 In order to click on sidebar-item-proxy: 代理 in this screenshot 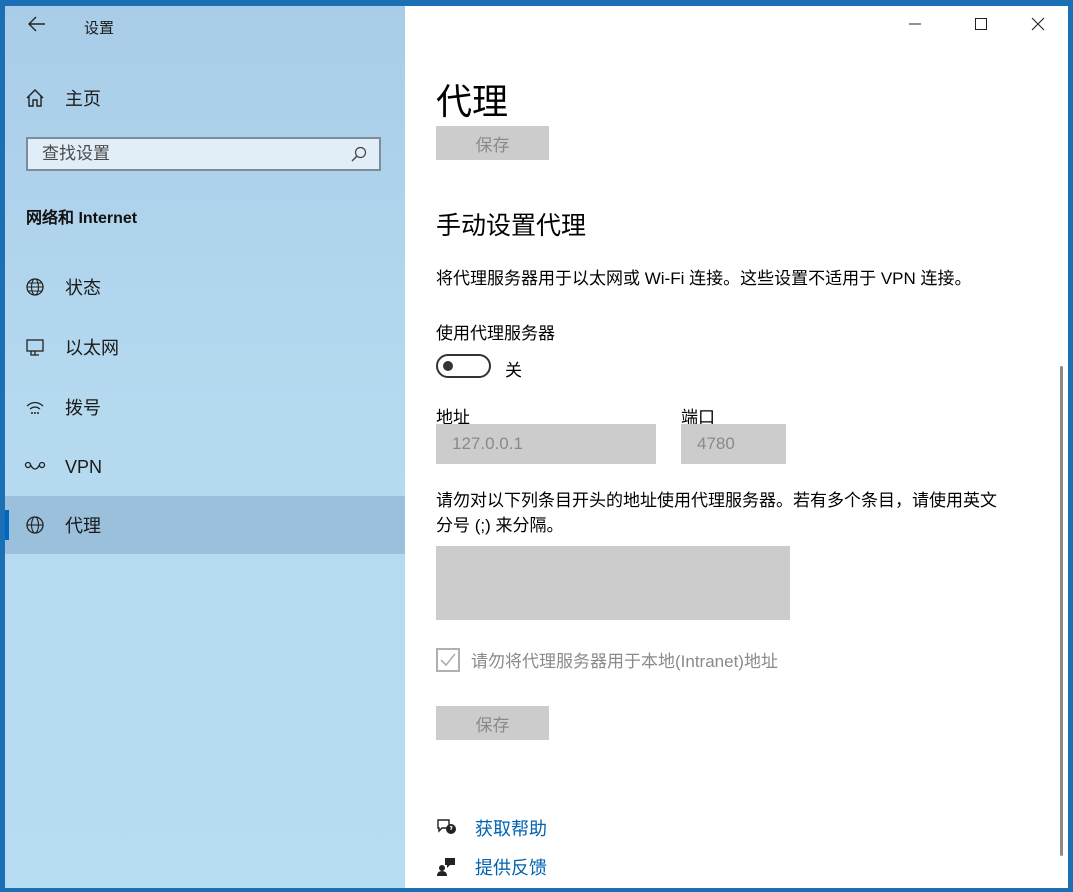, I will do `click(205, 525)`.